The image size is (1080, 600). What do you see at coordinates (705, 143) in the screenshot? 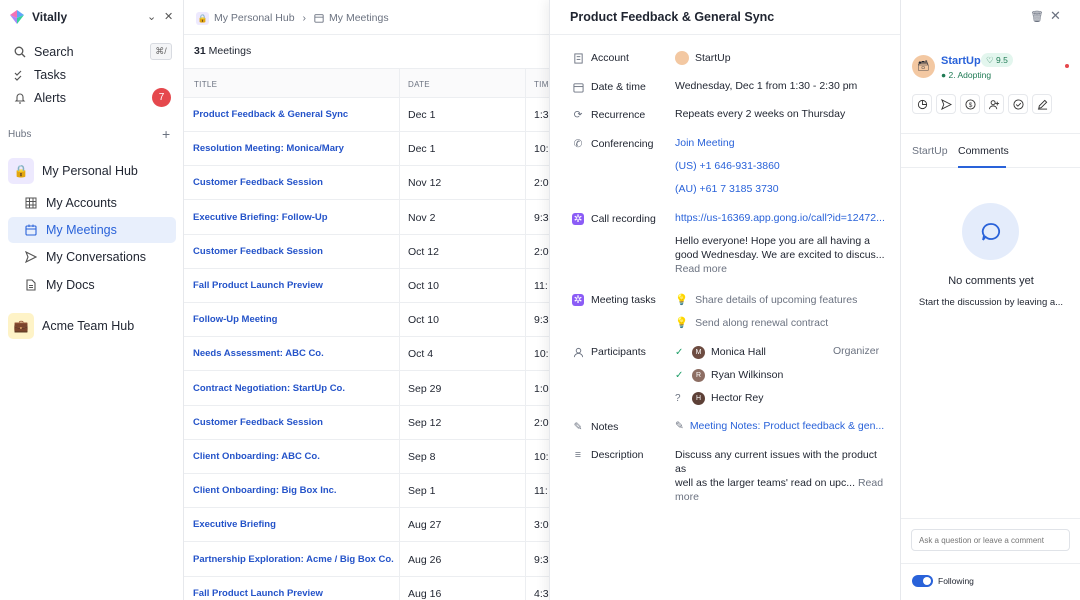
I see `join-meeting-link: Join Meeting` at bounding box center [705, 143].